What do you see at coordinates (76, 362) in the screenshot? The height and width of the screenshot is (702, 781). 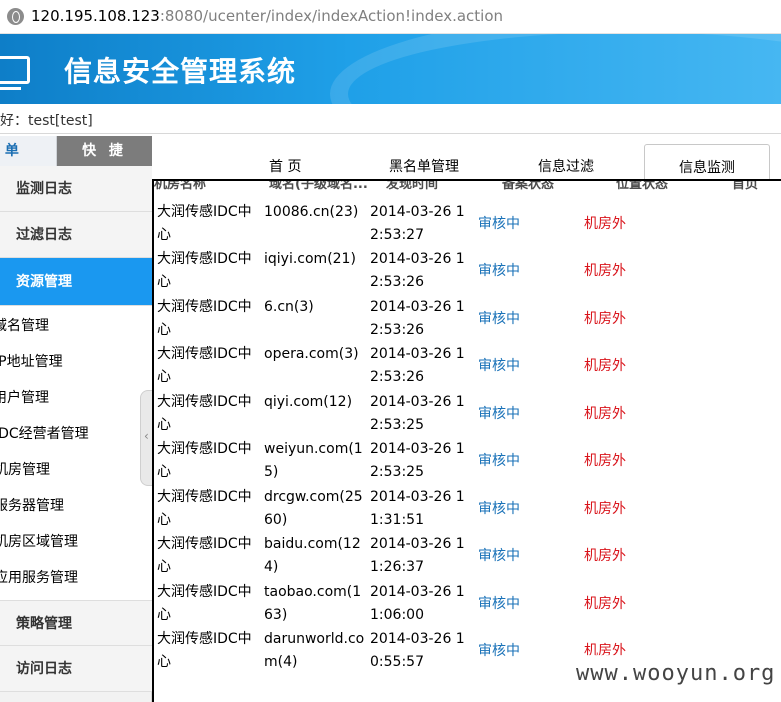 I see `sidebar-subitem-ip: IP地址管理` at bounding box center [76, 362].